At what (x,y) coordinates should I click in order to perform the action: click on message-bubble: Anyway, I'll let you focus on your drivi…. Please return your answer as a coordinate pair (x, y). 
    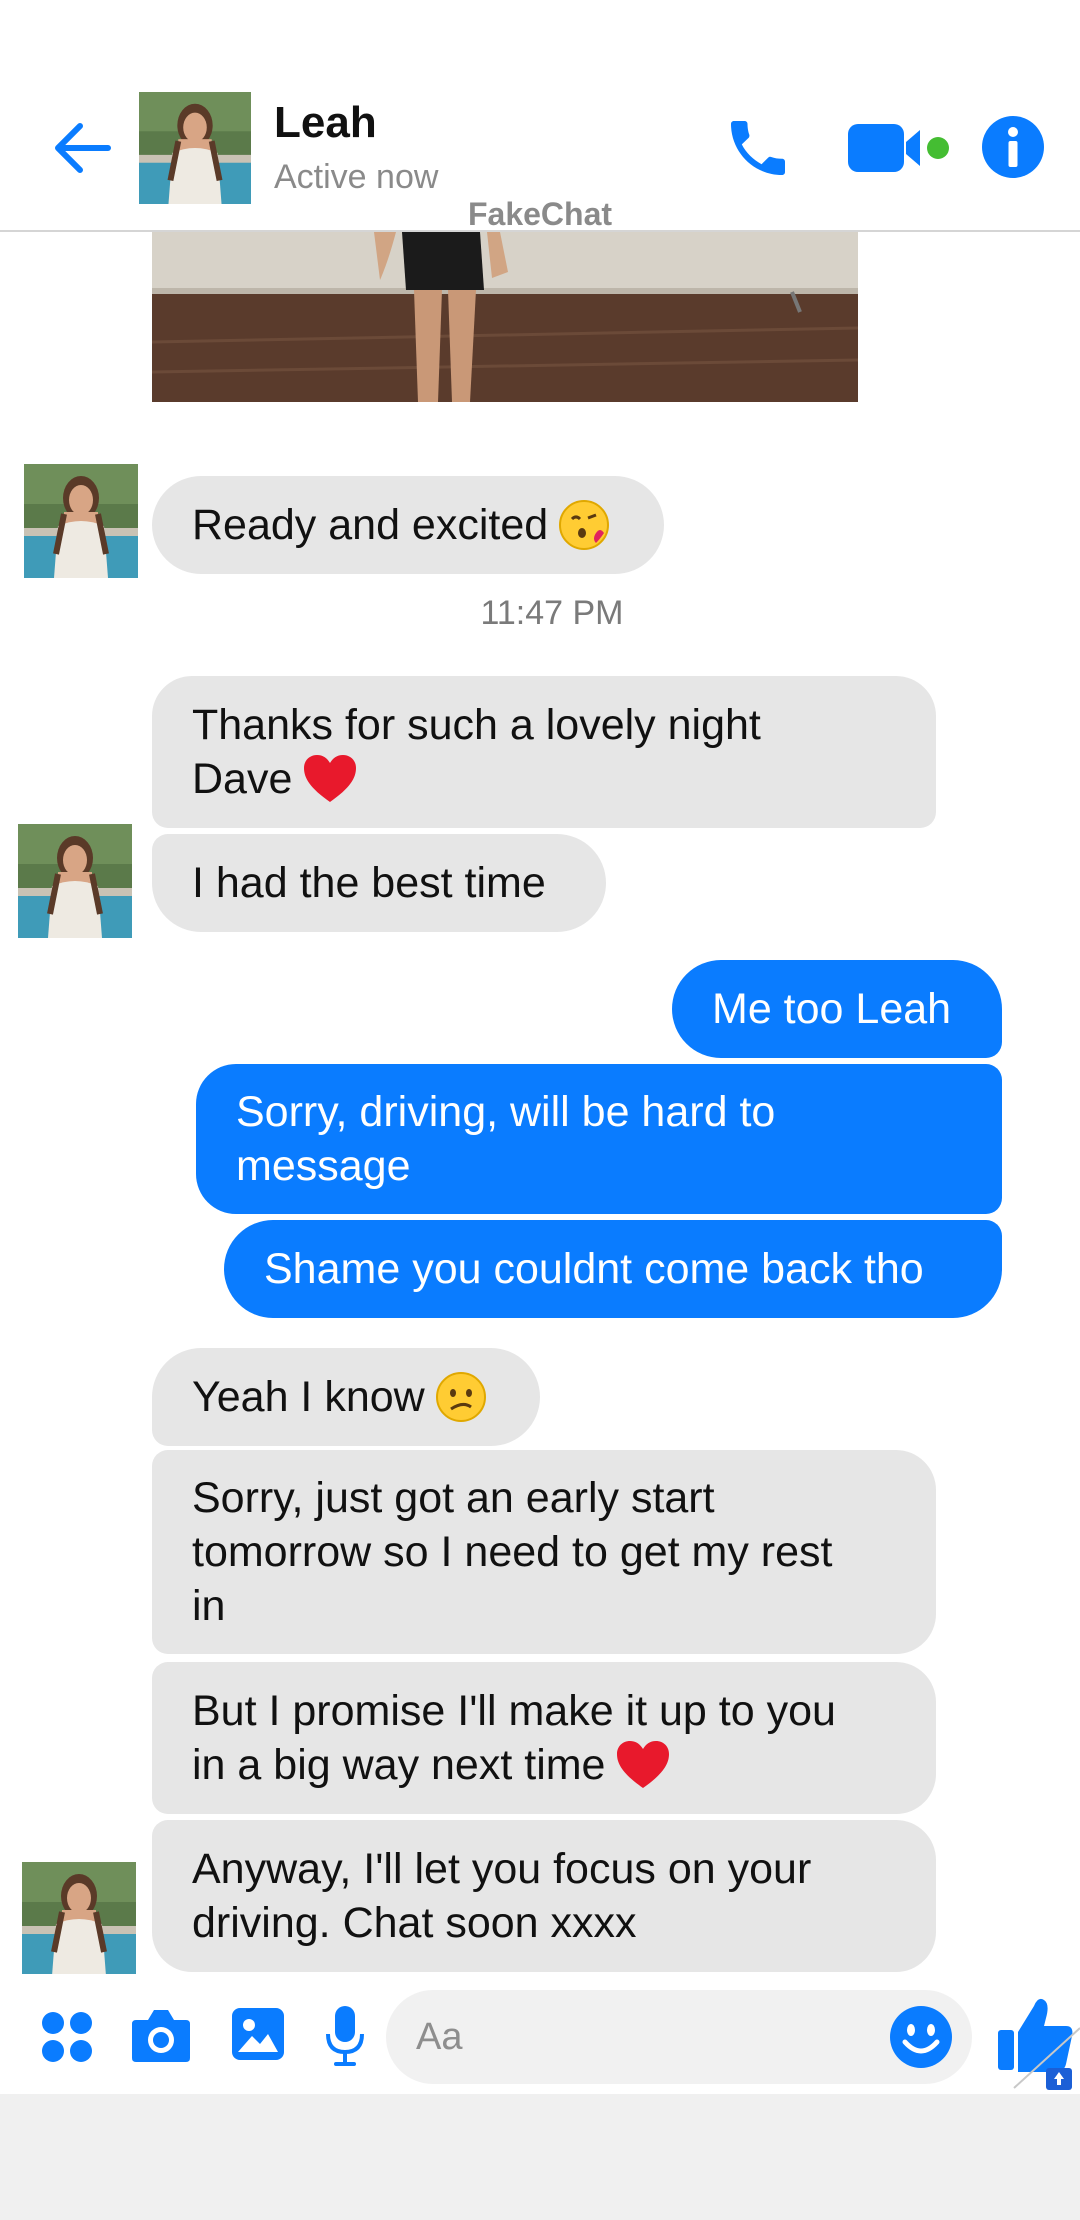
    Looking at the image, I should click on (544, 1896).